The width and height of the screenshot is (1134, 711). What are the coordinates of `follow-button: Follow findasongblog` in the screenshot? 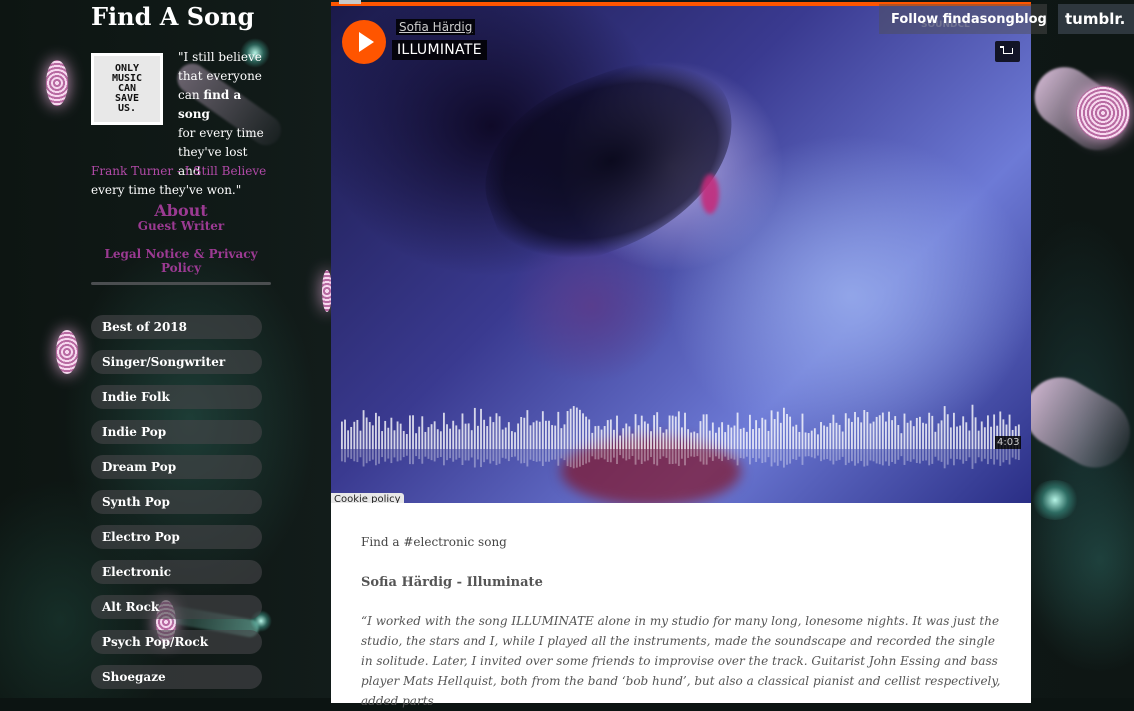 It's located at (963, 19).